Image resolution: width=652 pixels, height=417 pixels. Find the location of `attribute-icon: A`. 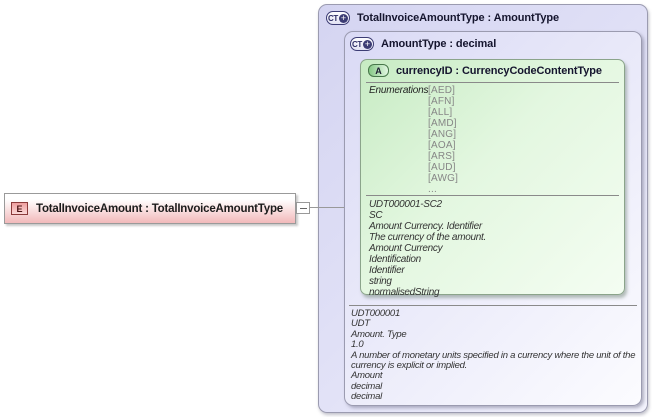

attribute-icon: A is located at coordinates (378, 70).